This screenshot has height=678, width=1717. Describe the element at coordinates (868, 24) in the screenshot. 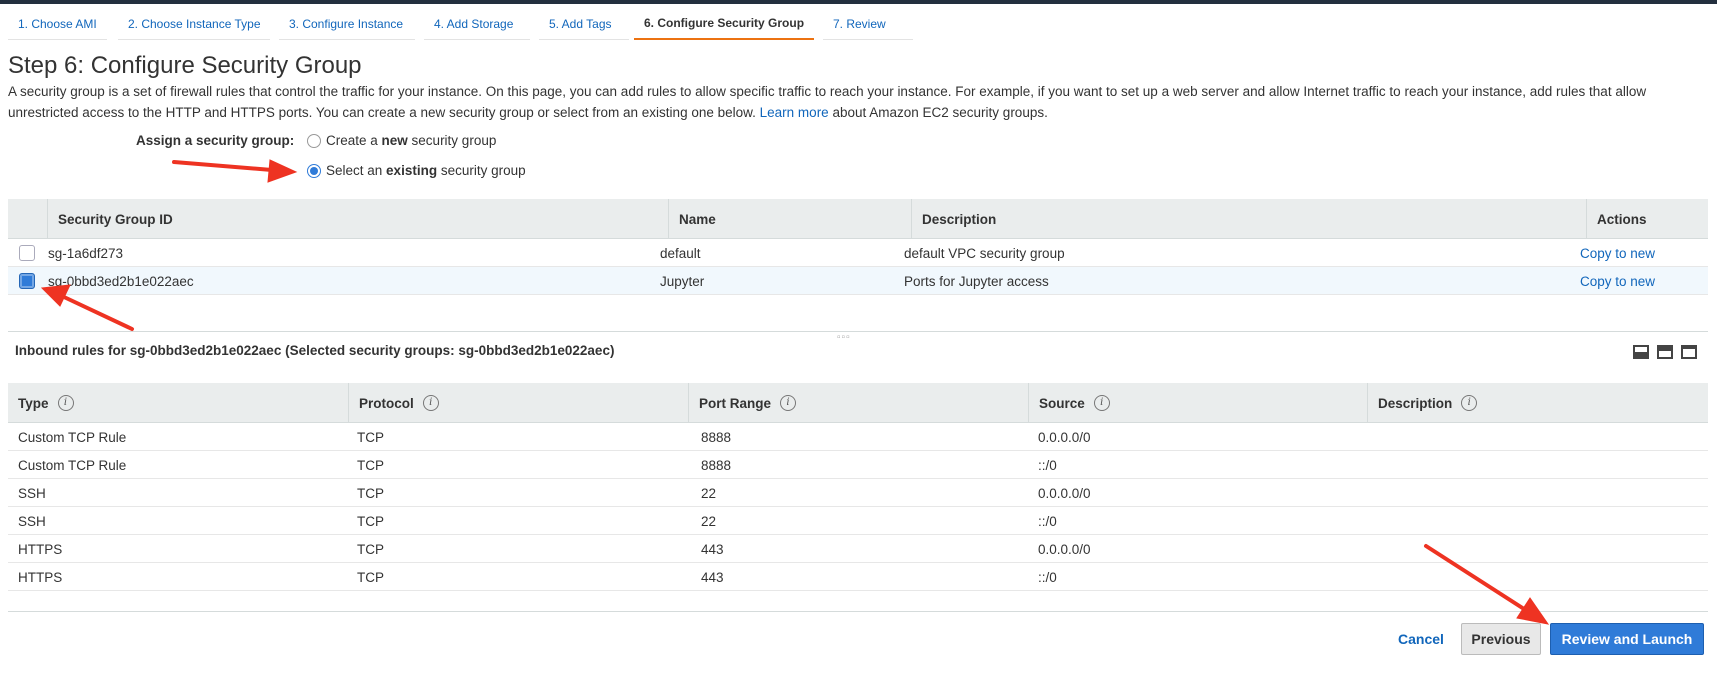

I see `tab-review: 7. Review` at that location.